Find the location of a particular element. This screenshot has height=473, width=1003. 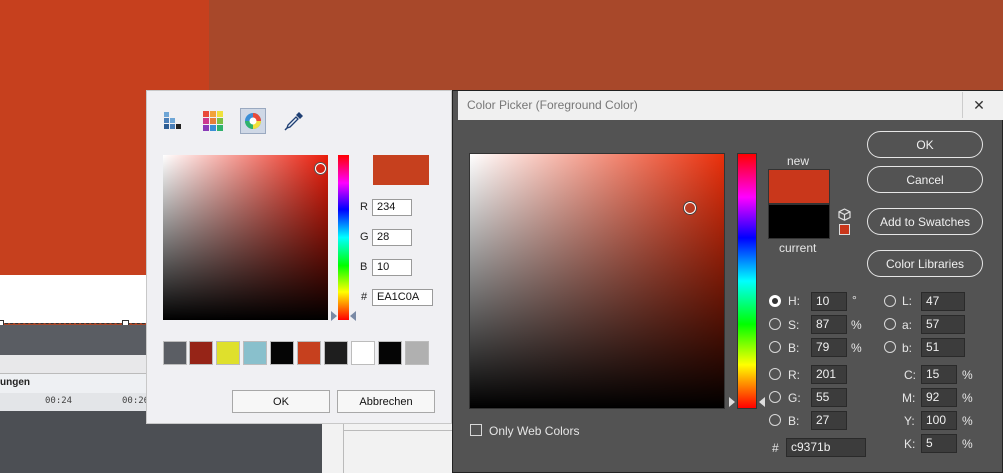

lab-a-radio is located at coordinates (890, 324).